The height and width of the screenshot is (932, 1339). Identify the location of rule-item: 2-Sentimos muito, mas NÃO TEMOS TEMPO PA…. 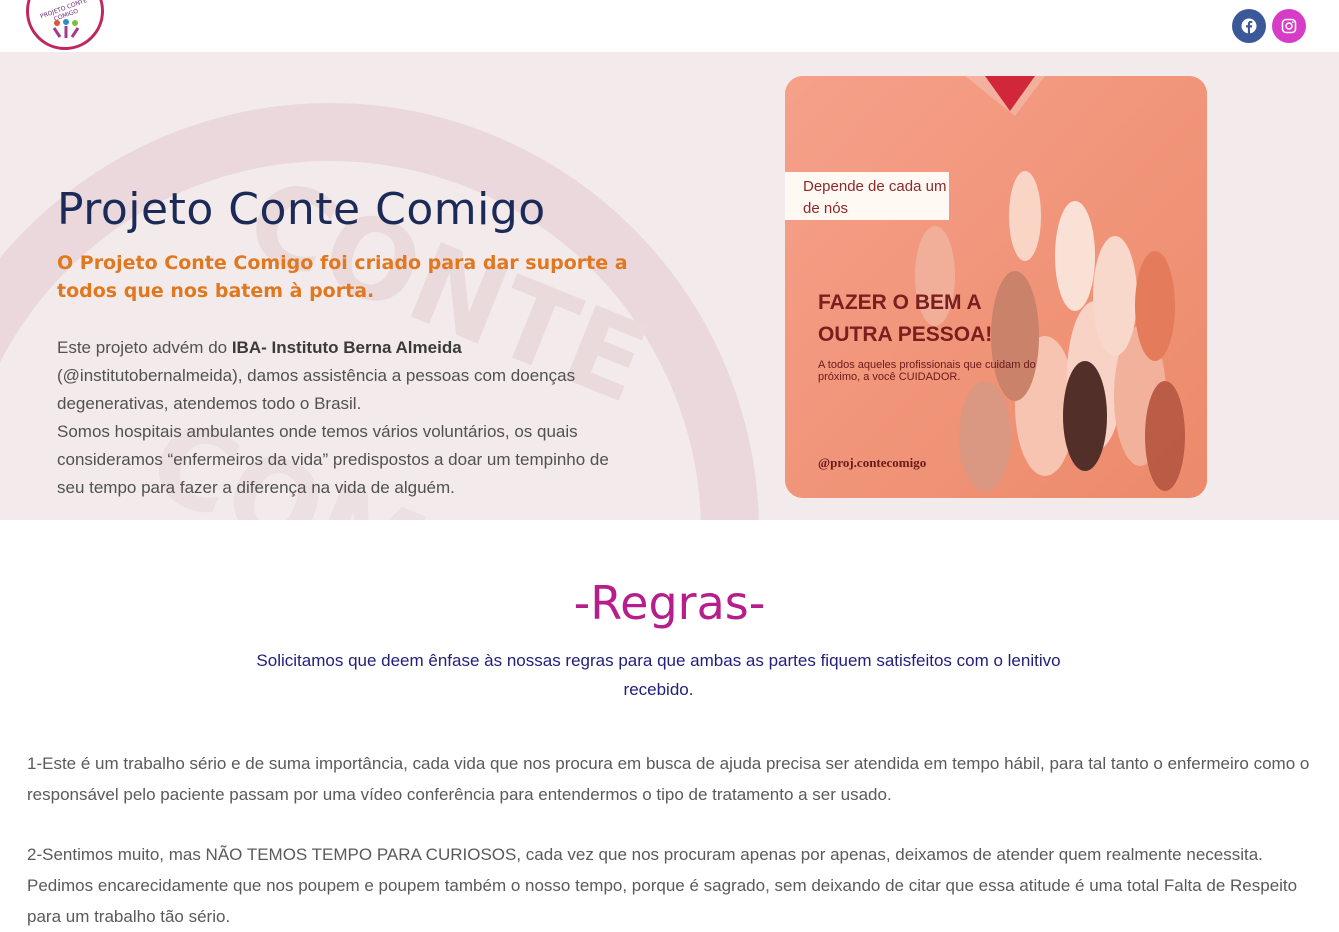
(662, 885).